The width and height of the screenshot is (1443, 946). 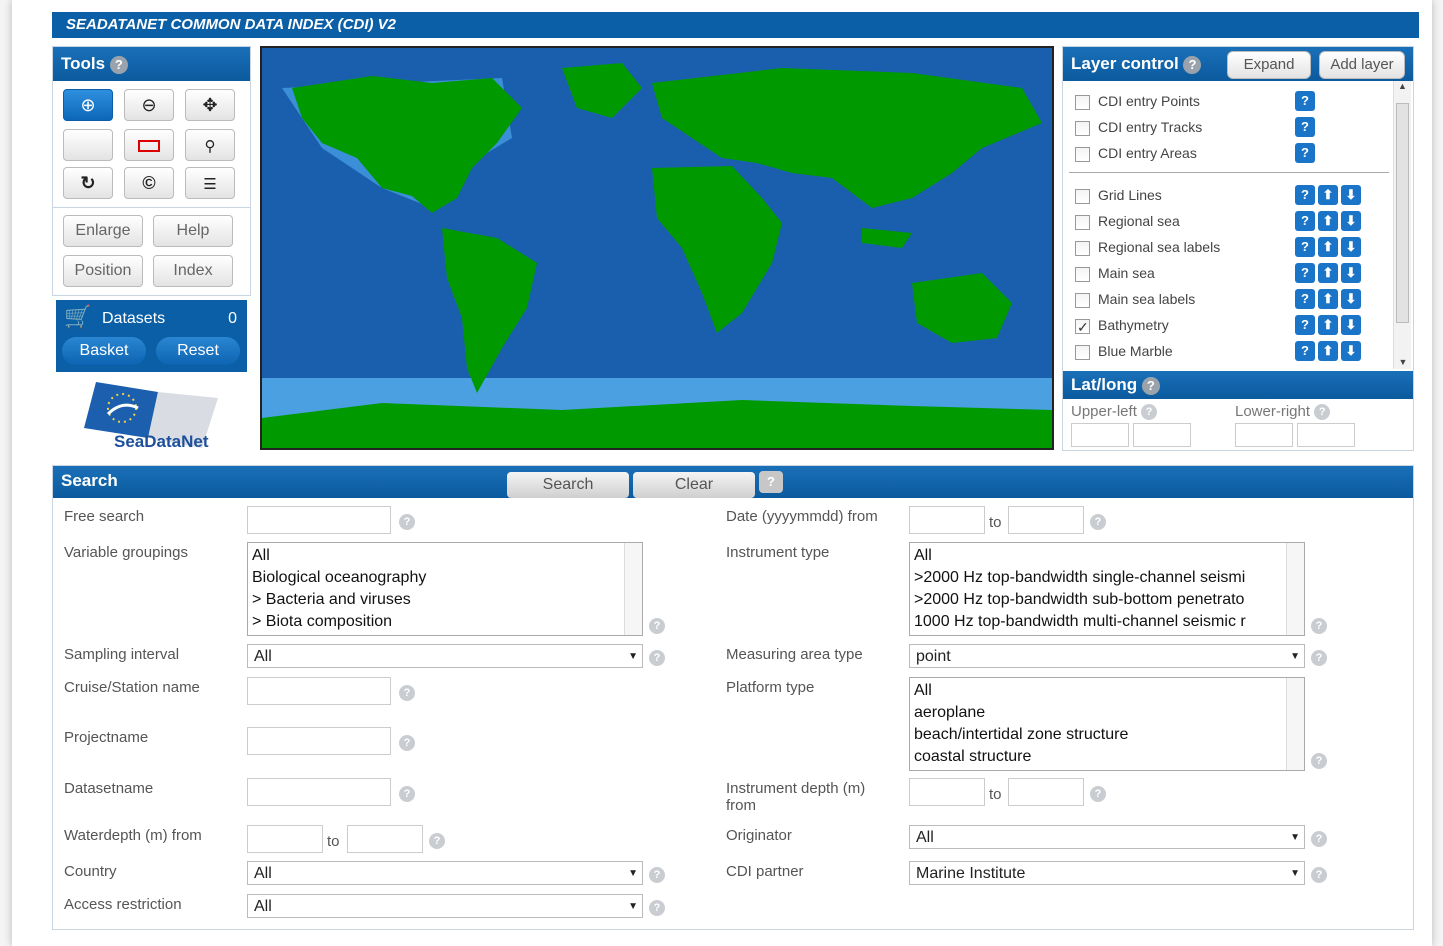 What do you see at coordinates (445, 622) in the screenshot?
I see `list-option: > Biota composition` at bounding box center [445, 622].